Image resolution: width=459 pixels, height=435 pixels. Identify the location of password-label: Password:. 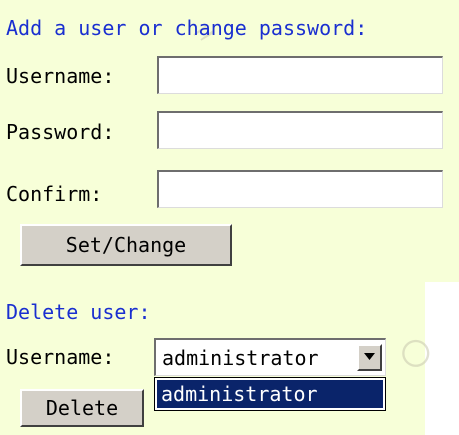
(60, 132).